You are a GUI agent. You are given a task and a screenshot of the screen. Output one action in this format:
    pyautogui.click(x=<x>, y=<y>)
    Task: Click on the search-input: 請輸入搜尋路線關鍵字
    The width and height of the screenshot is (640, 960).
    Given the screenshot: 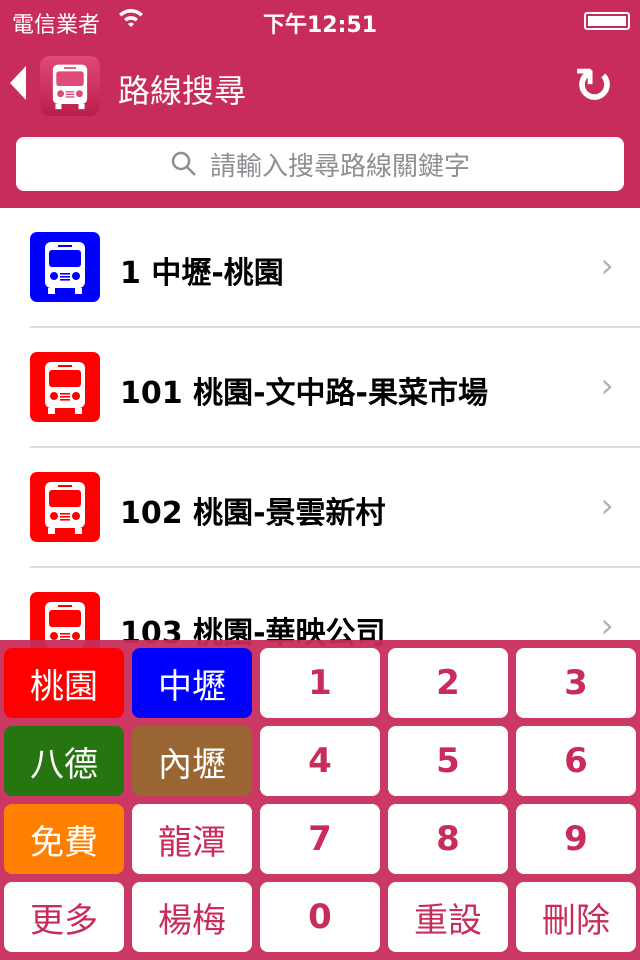 What is the action you would take?
    pyautogui.click(x=320, y=164)
    